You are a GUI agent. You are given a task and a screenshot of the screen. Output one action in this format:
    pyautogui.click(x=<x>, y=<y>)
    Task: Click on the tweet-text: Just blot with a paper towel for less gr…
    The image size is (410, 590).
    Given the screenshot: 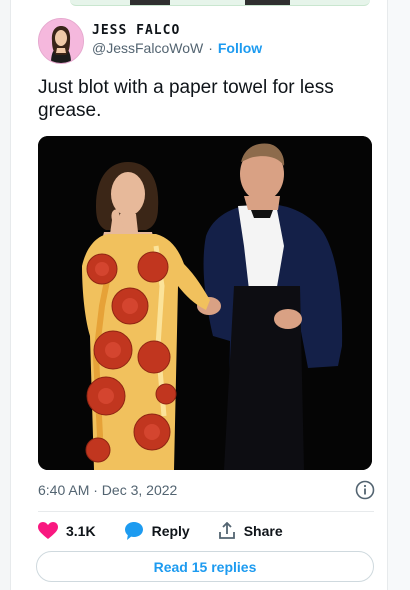 What is the action you would take?
    pyautogui.click(x=186, y=99)
    